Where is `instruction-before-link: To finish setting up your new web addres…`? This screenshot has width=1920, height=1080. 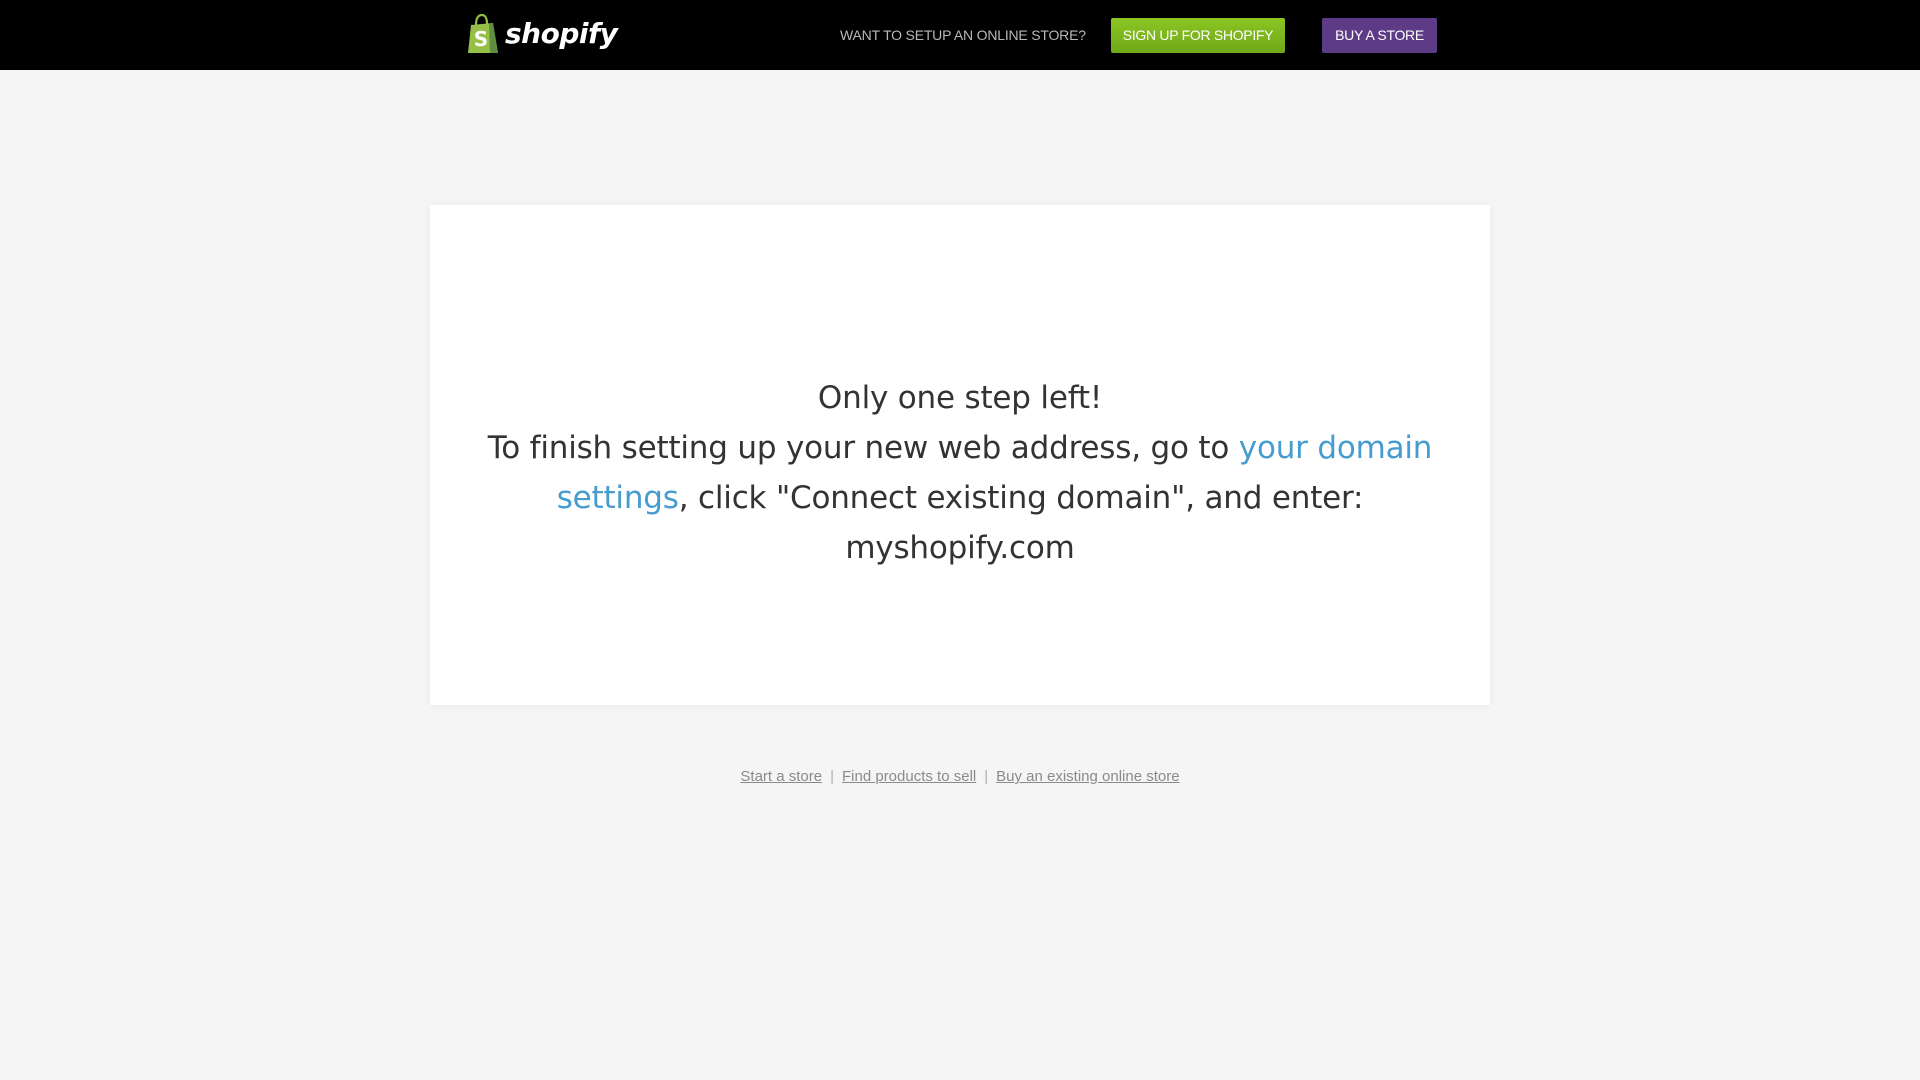 instruction-before-link: To finish setting up your new web addres… is located at coordinates (863, 448).